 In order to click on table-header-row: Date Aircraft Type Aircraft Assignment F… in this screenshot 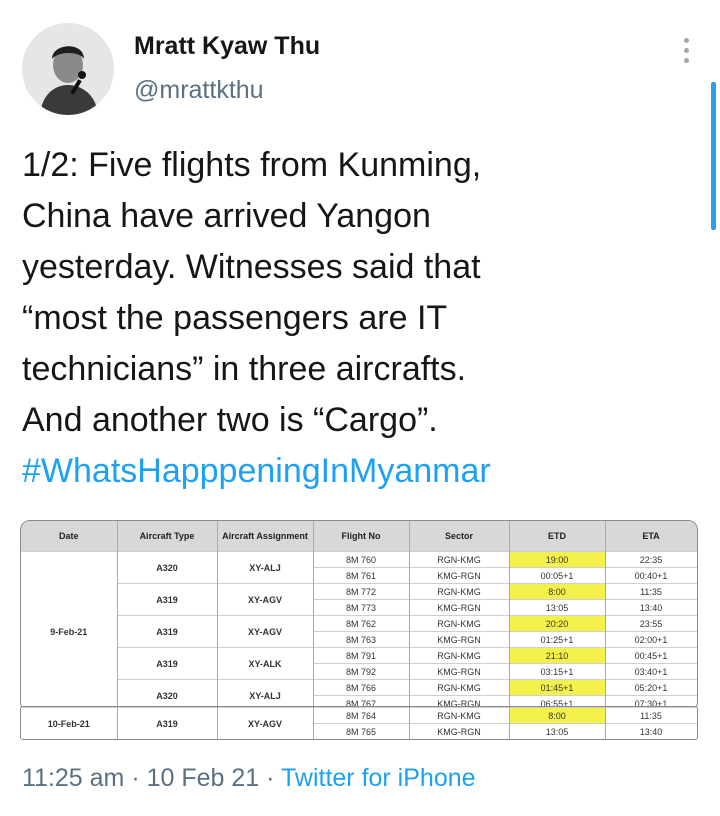, I will do `click(359, 536)`.